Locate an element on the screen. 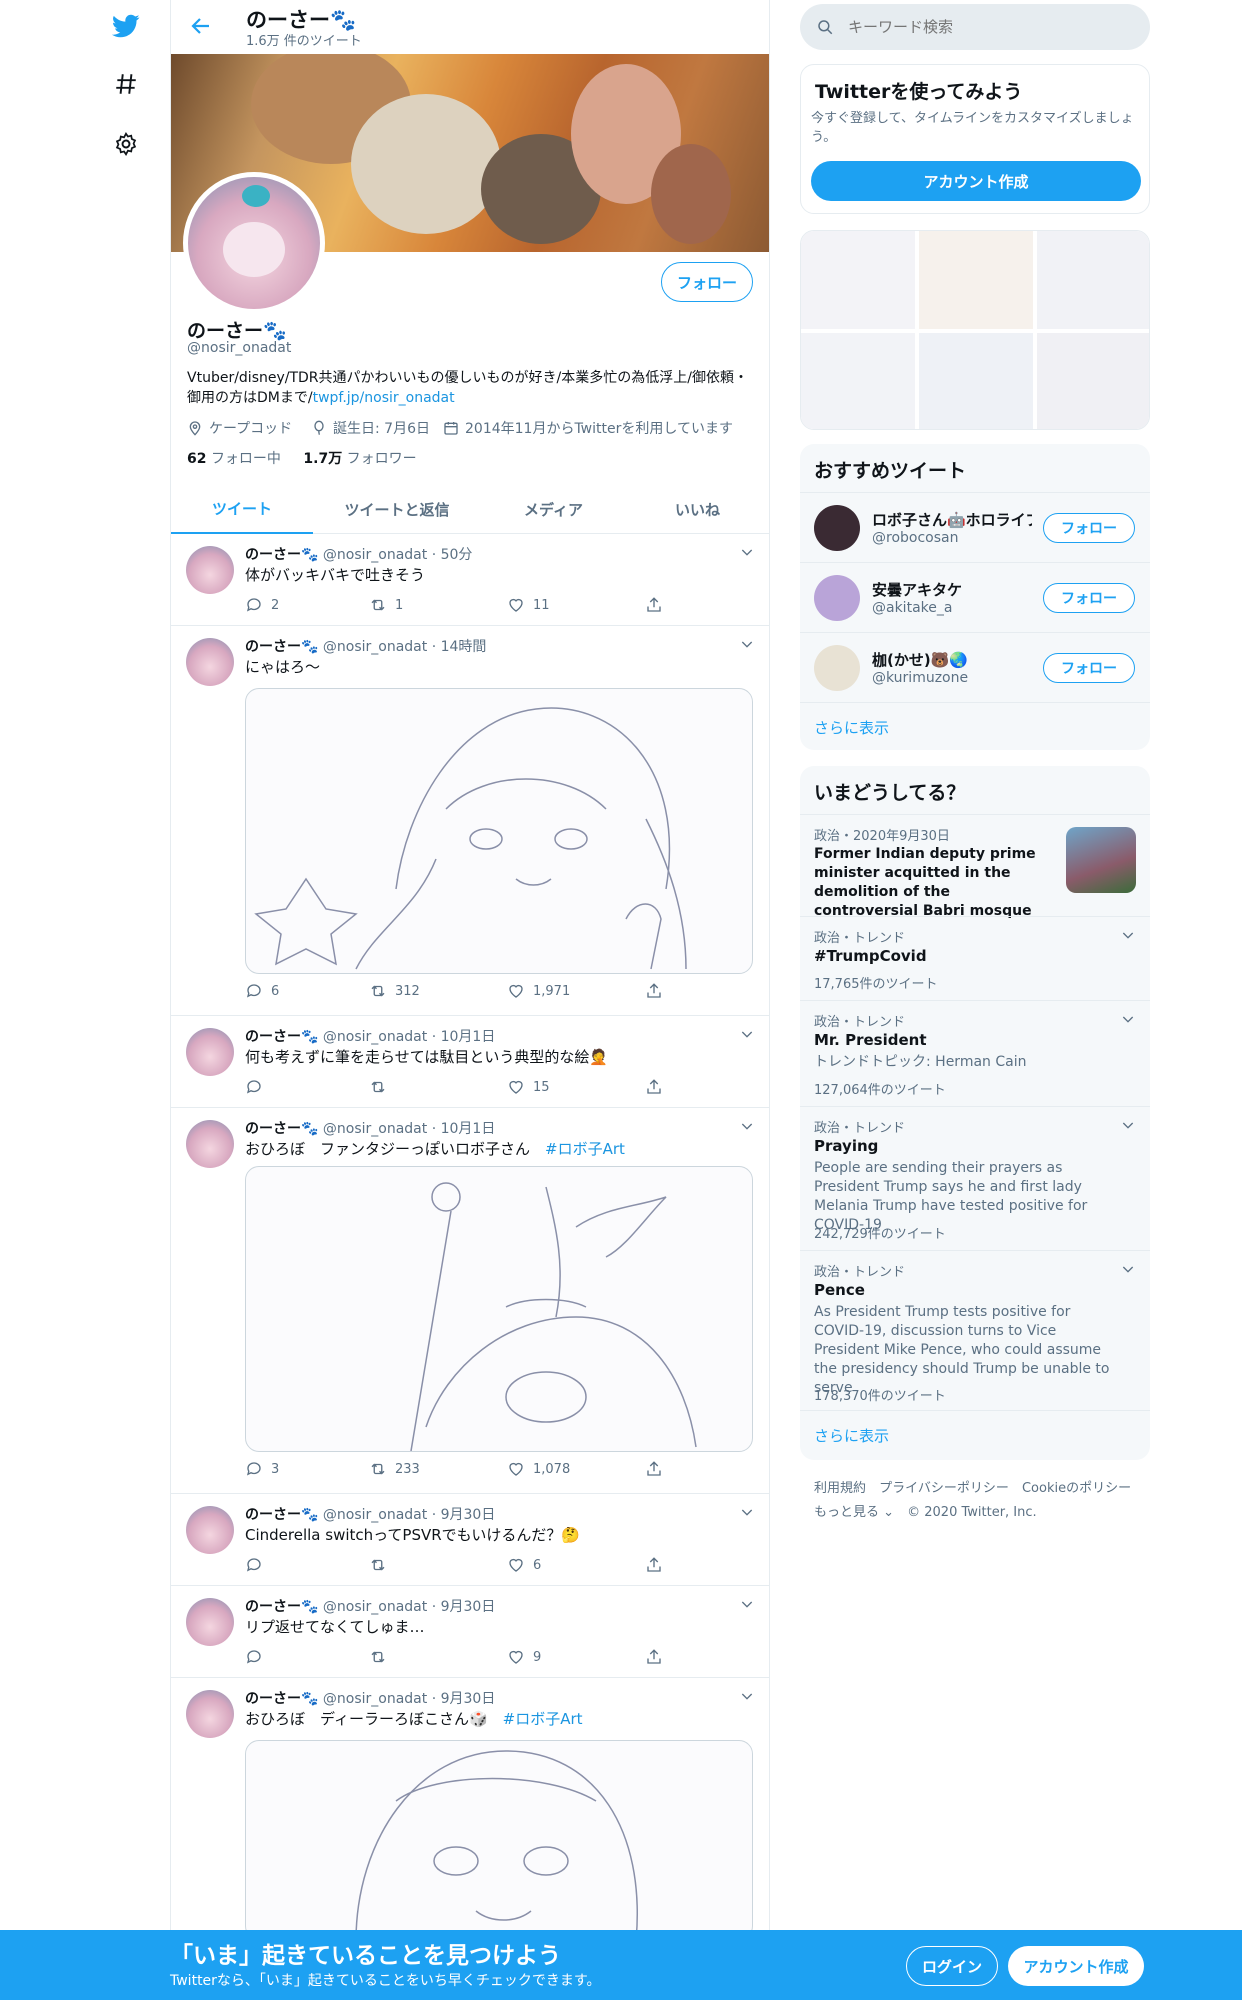  retweet-button: 312 is located at coordinates (394, 991).